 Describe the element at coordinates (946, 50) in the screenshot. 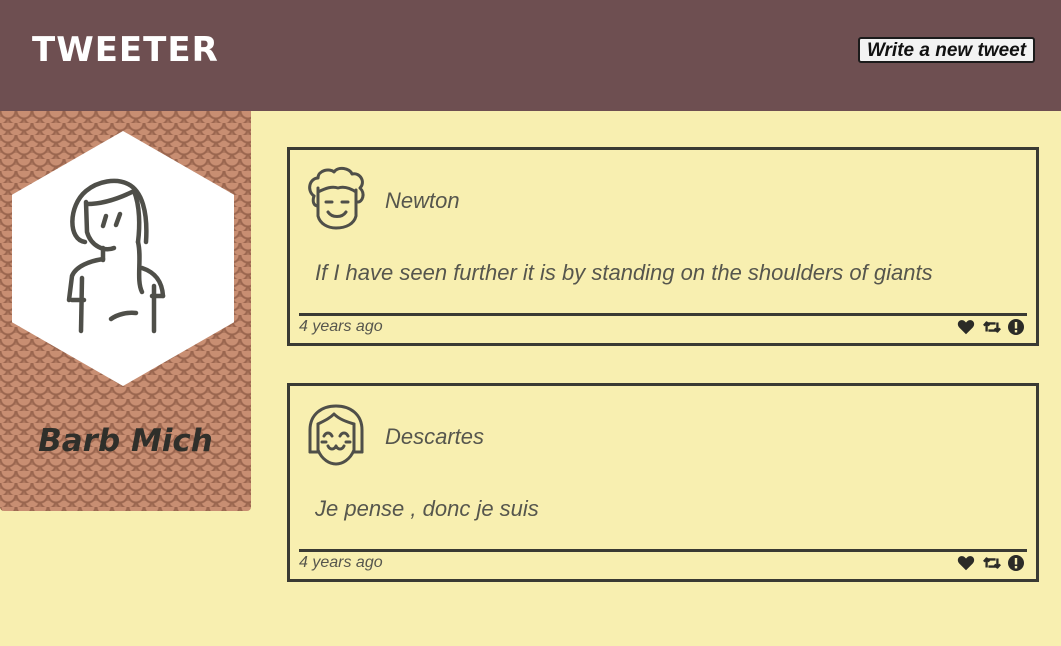

I see `compose-tweet-button: Write a new tweet` at that location.